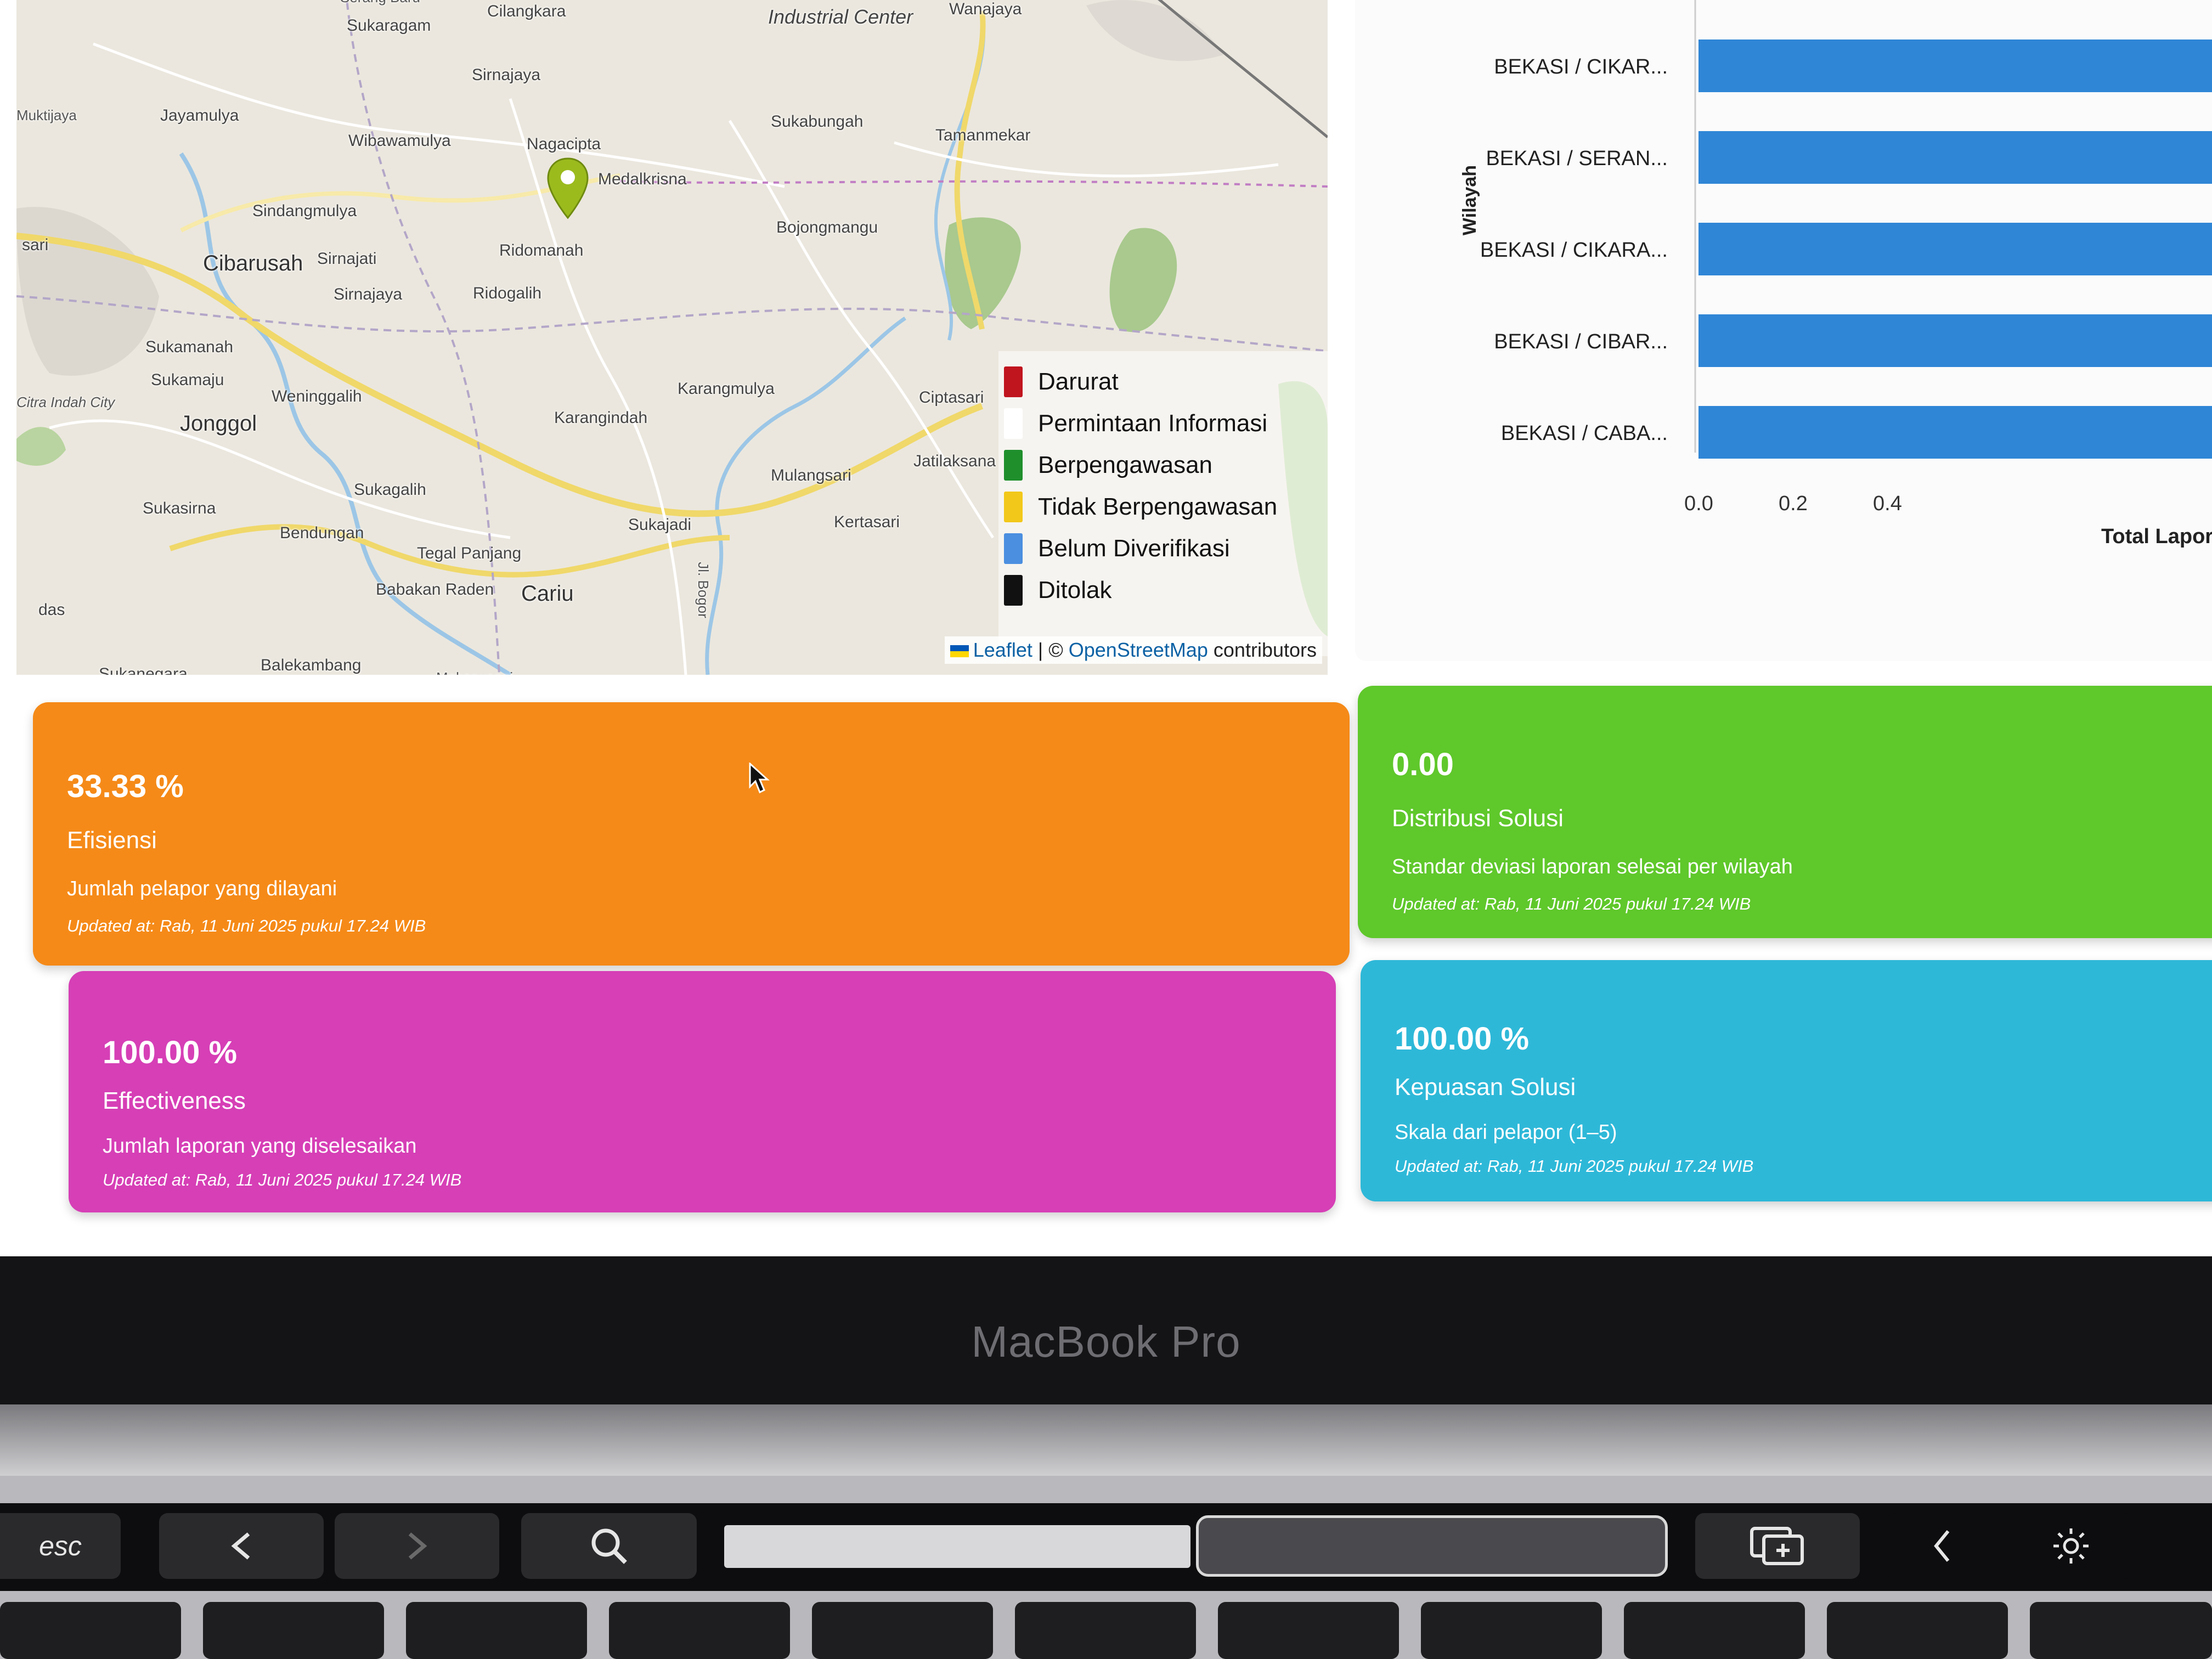  I want to click on chevron-right-icon, so click(417, 1546).